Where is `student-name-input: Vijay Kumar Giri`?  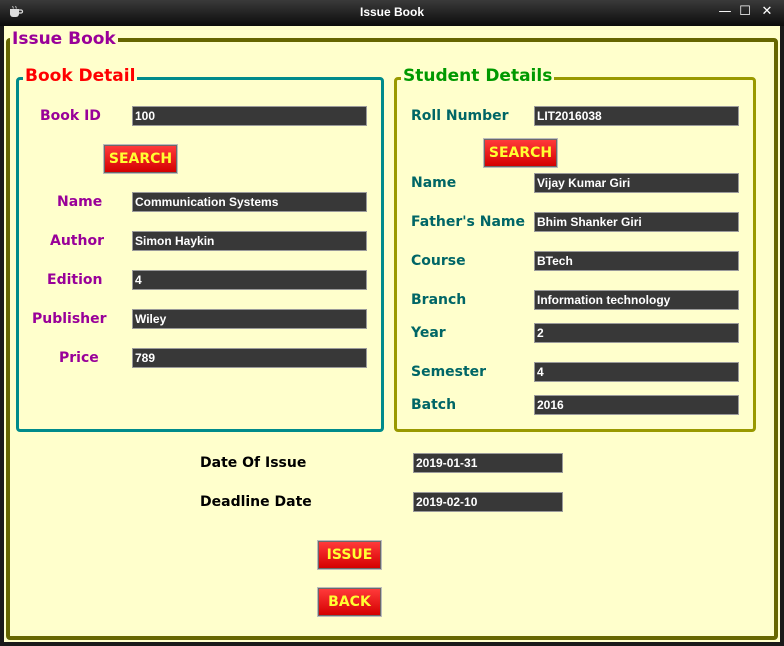
student-name-input: Vijay Kumar Giri is located at coordinates (636, 183).